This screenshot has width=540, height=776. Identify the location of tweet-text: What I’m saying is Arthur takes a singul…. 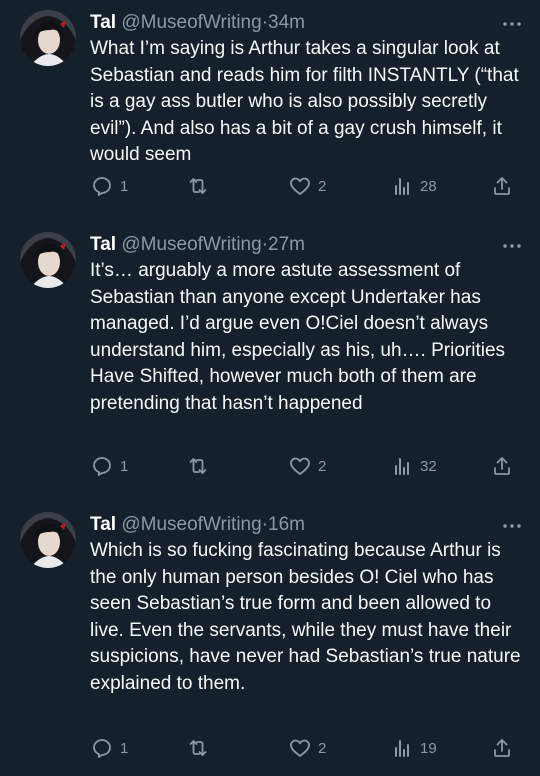
(304, 102).